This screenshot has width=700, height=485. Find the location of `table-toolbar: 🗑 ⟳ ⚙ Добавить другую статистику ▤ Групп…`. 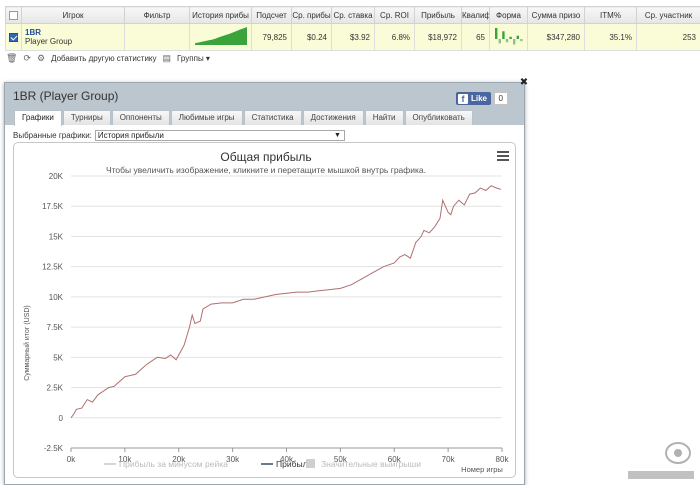

table-toolbar: 🗑 ⟳ ⚙ Добавить другую статистику ▤ Групп… is located at coordinates (108, 58).